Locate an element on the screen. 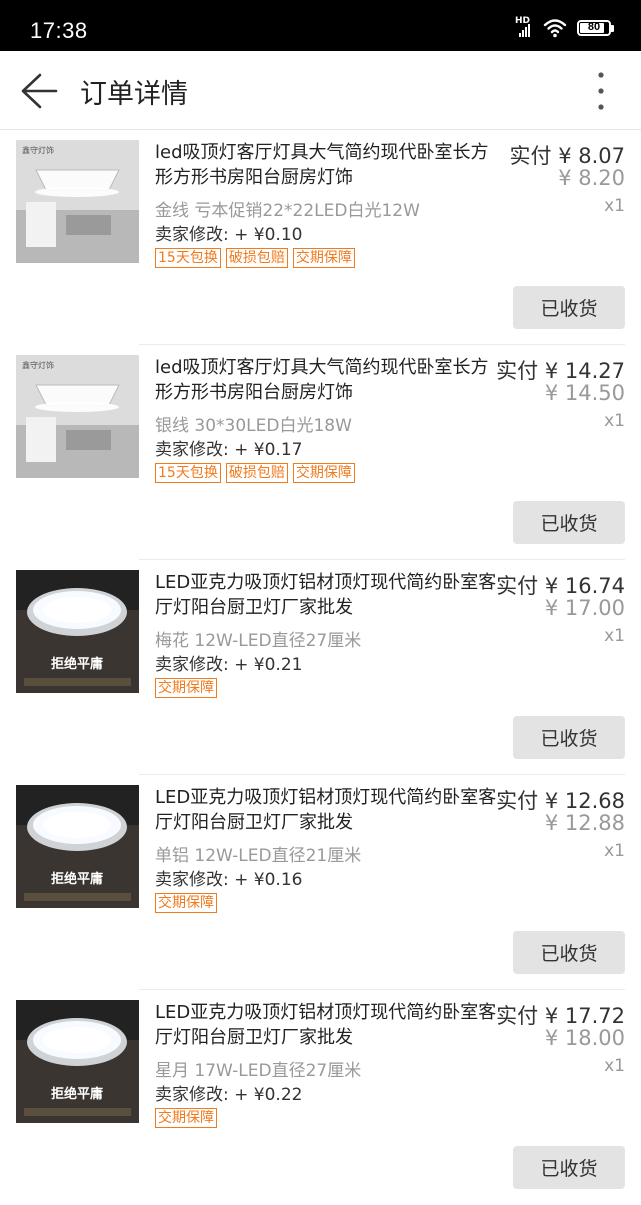  battery-level: 80 is located at coordinates (594, 27).